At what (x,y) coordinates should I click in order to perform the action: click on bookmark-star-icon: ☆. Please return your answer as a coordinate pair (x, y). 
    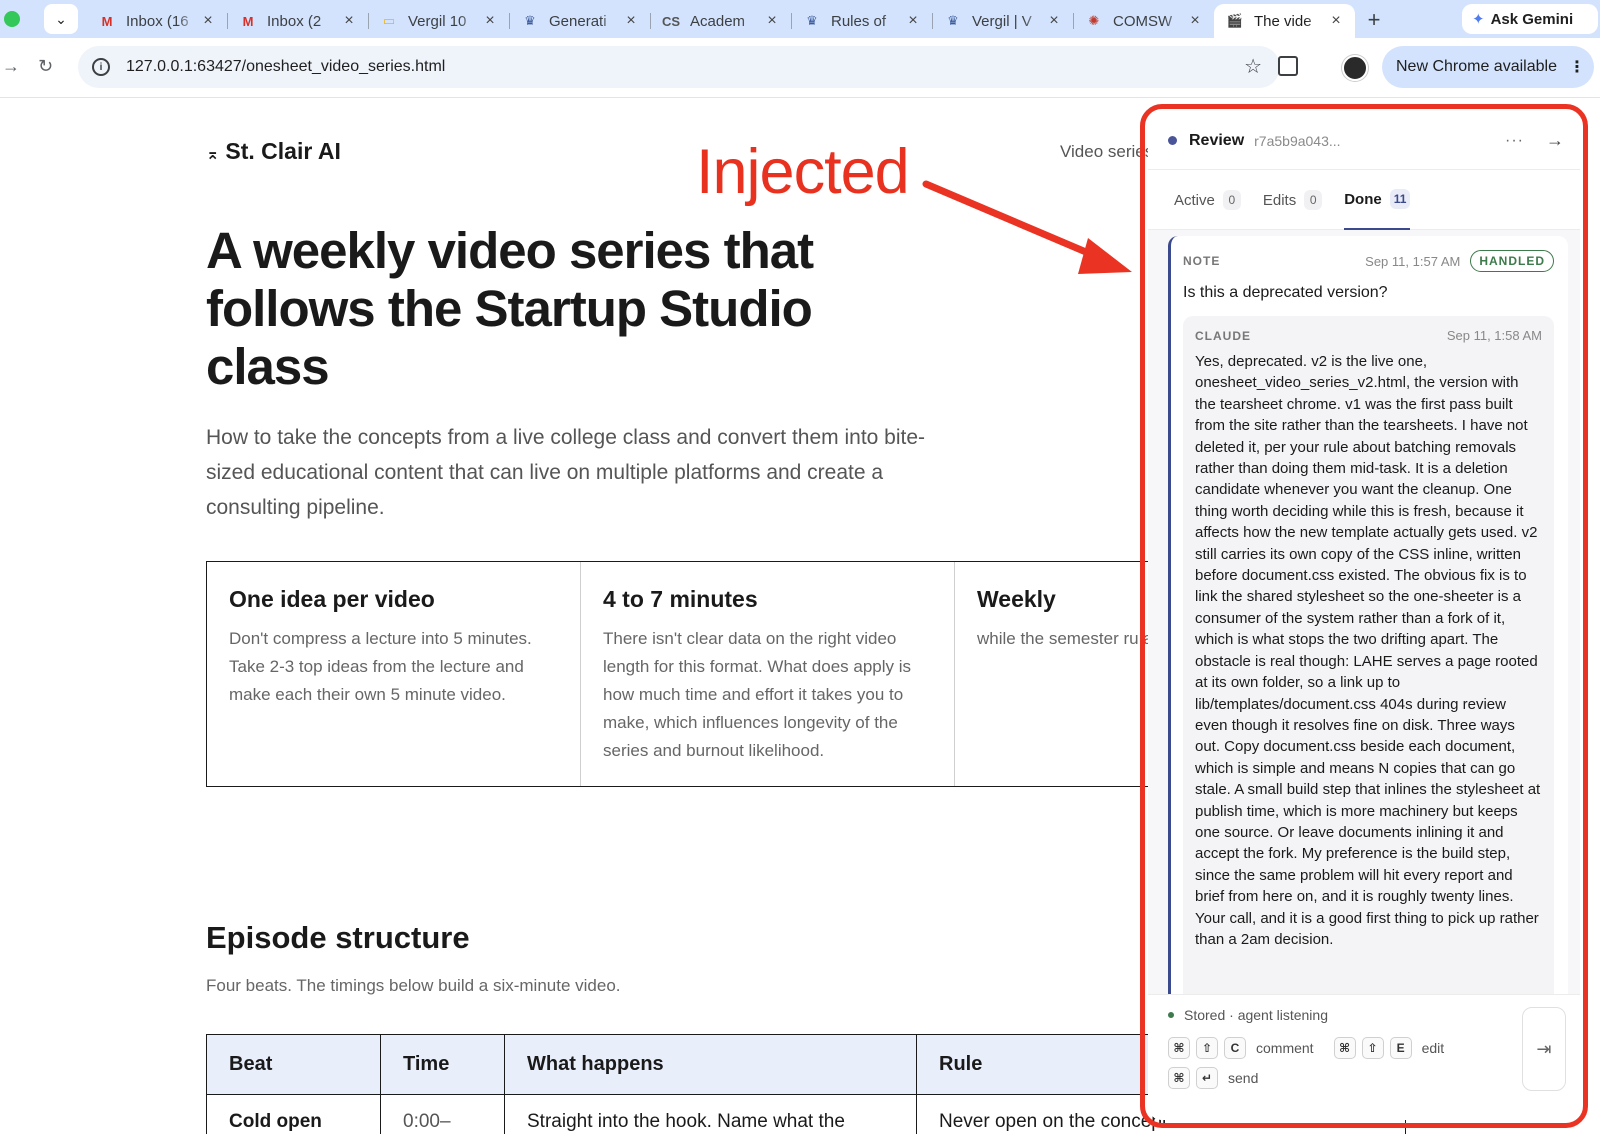
    Looking at the image, I should click on (1253, 66).